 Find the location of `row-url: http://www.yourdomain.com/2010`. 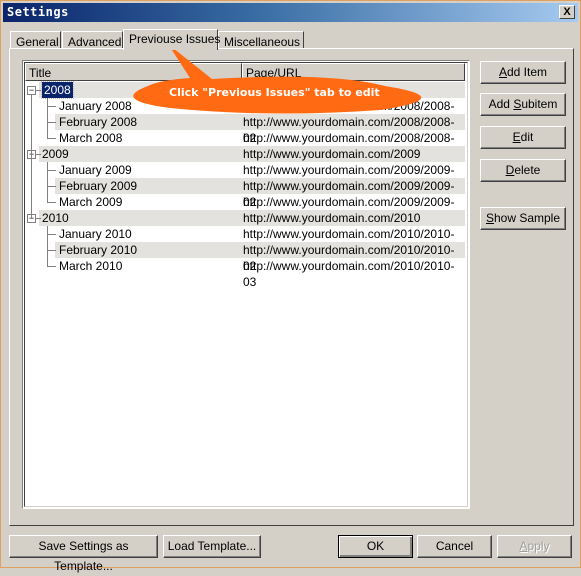

row-url: http://www.yourdomain.com/2010 is located at coordinates (332, 218).